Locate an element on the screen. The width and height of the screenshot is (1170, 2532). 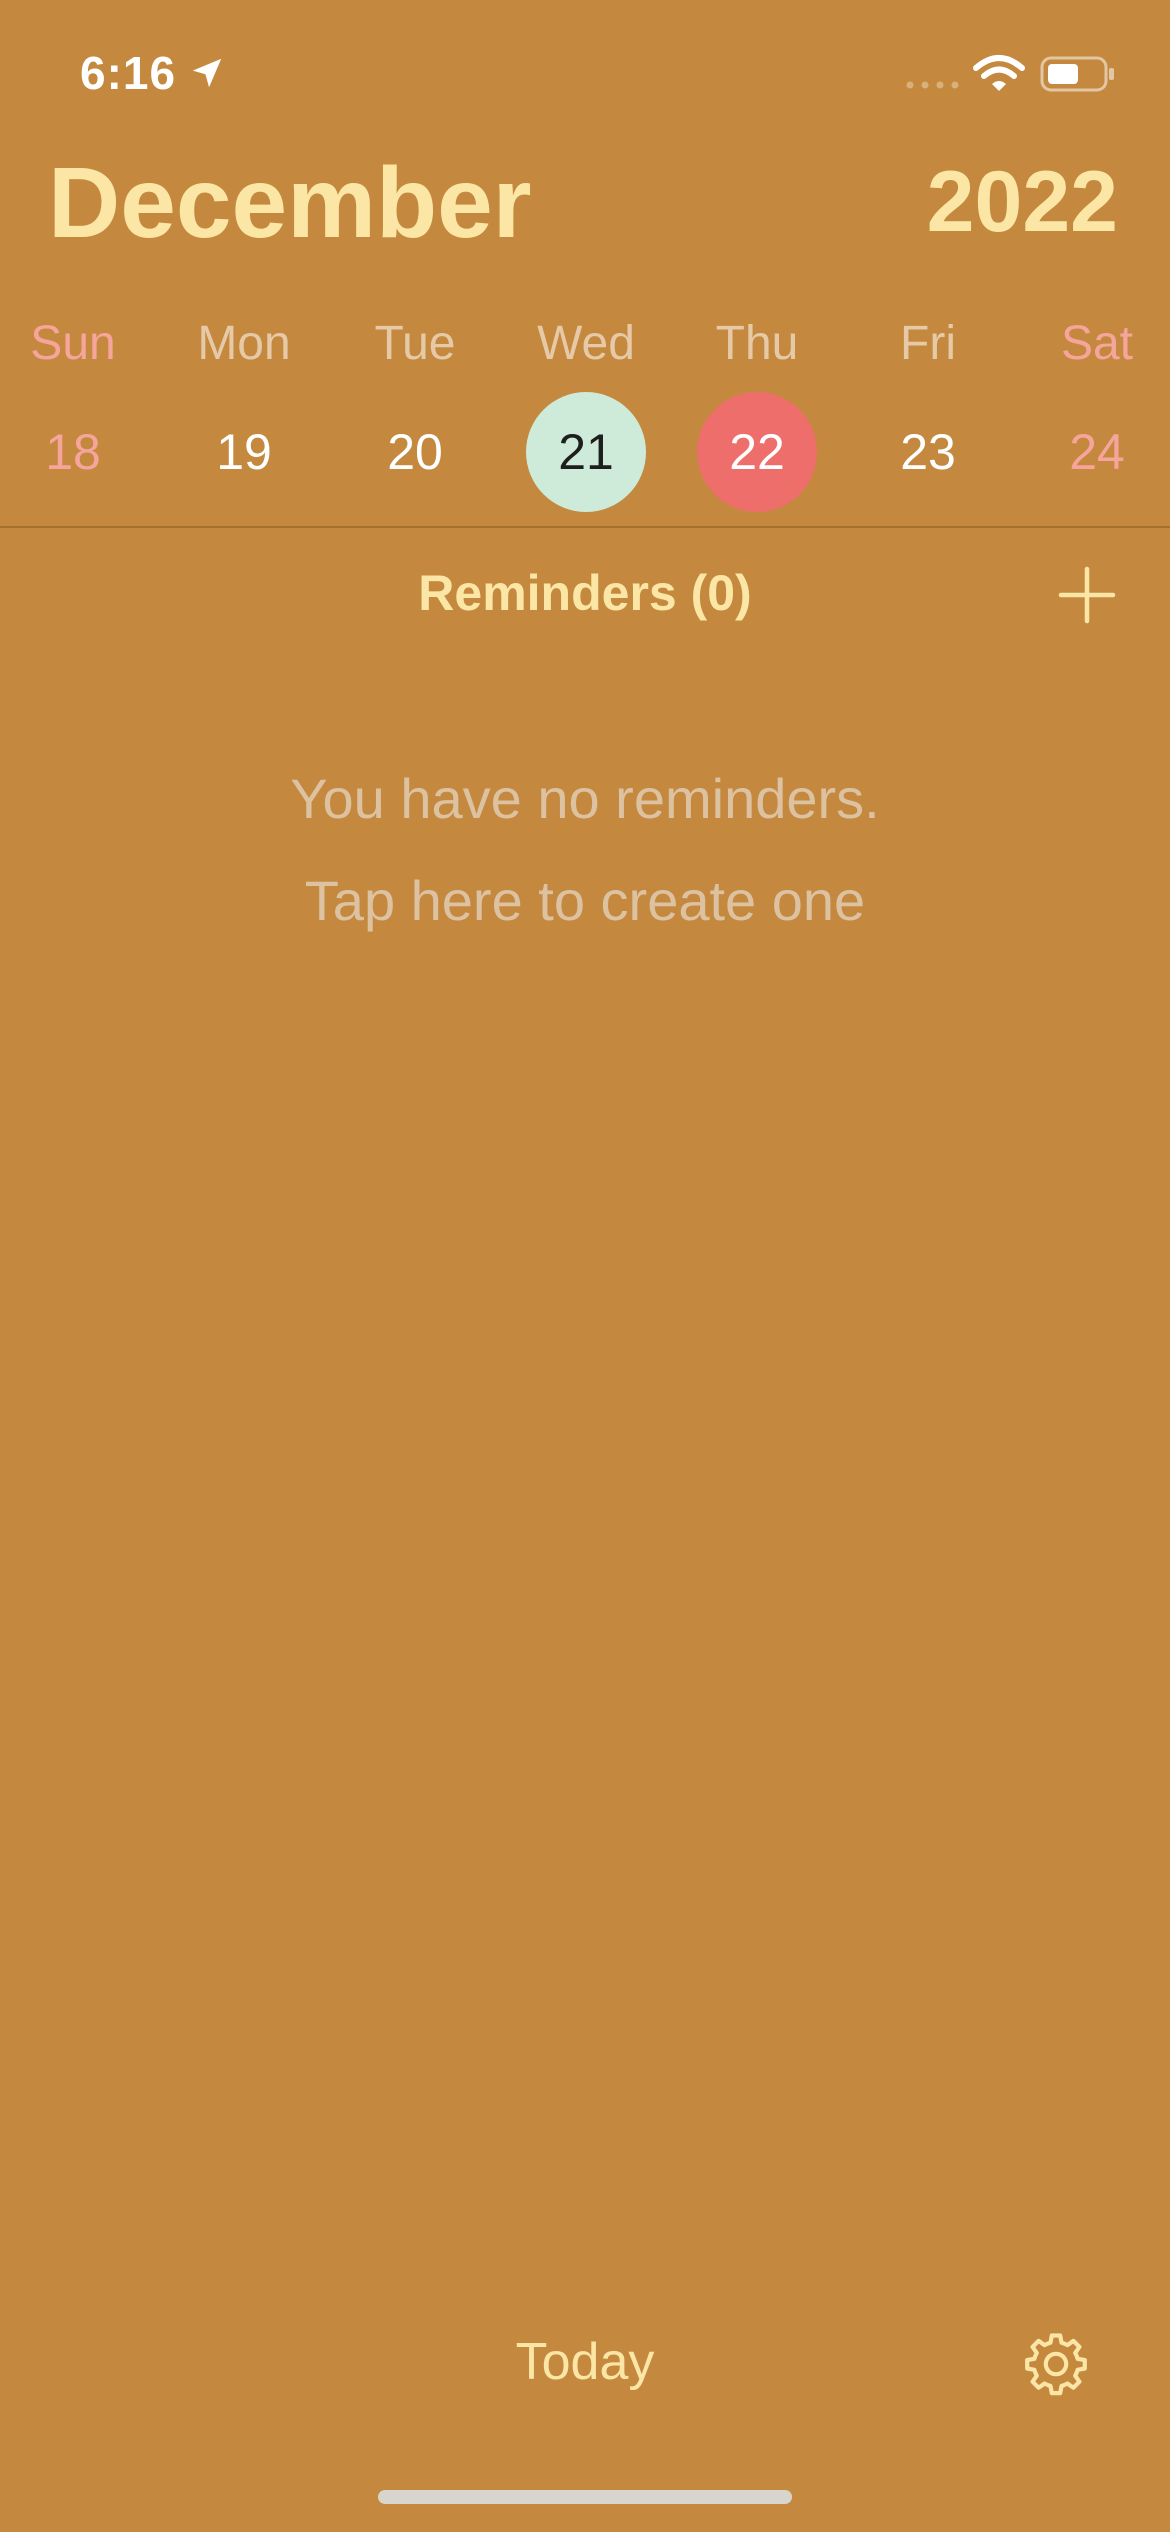
day-wednesday-selected: Wed 21 is located at coordinates (586, 415).